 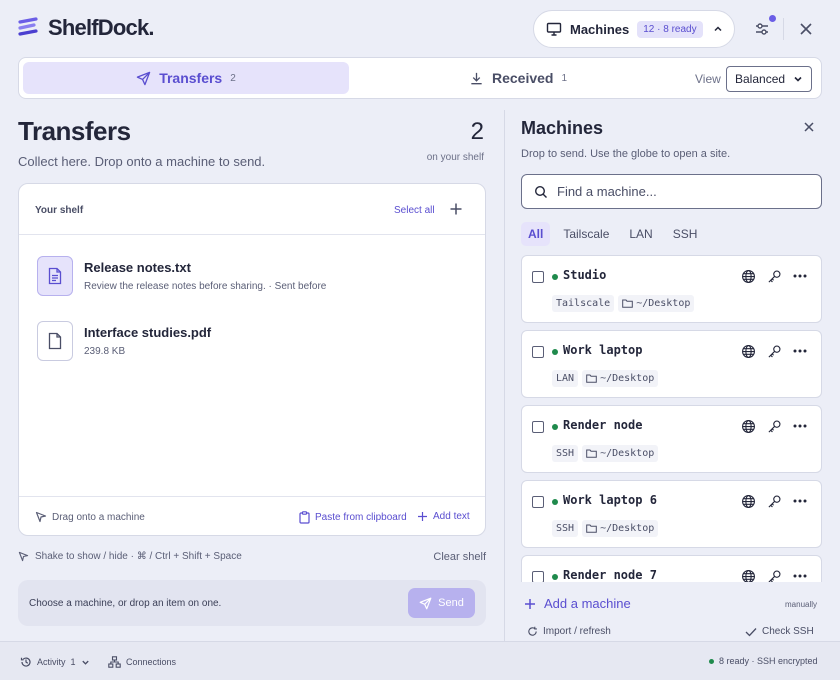 I want to click on machines-toggle-button: Machines 12 · 8 ready, so click(x=634, y=29).